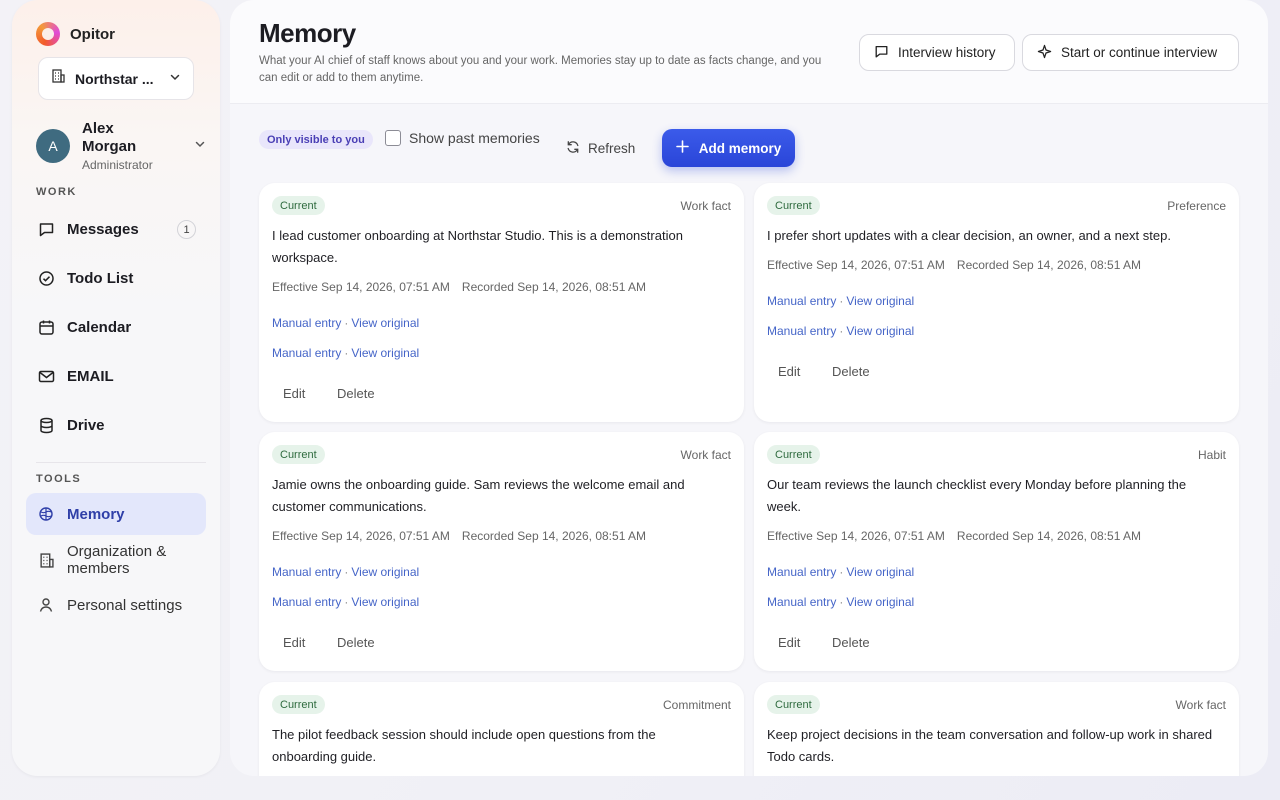 The height and width of the screenshot is (800, 1280). What do you see at coordinates (99, 327) in the screenshot?
I see `sidebar-item-label: Calendar` at bounding box center [99, 327].